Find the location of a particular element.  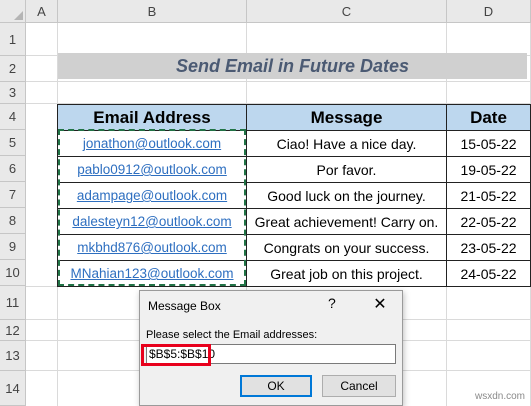

column-header-d: D is located at coordinates (489, 11).